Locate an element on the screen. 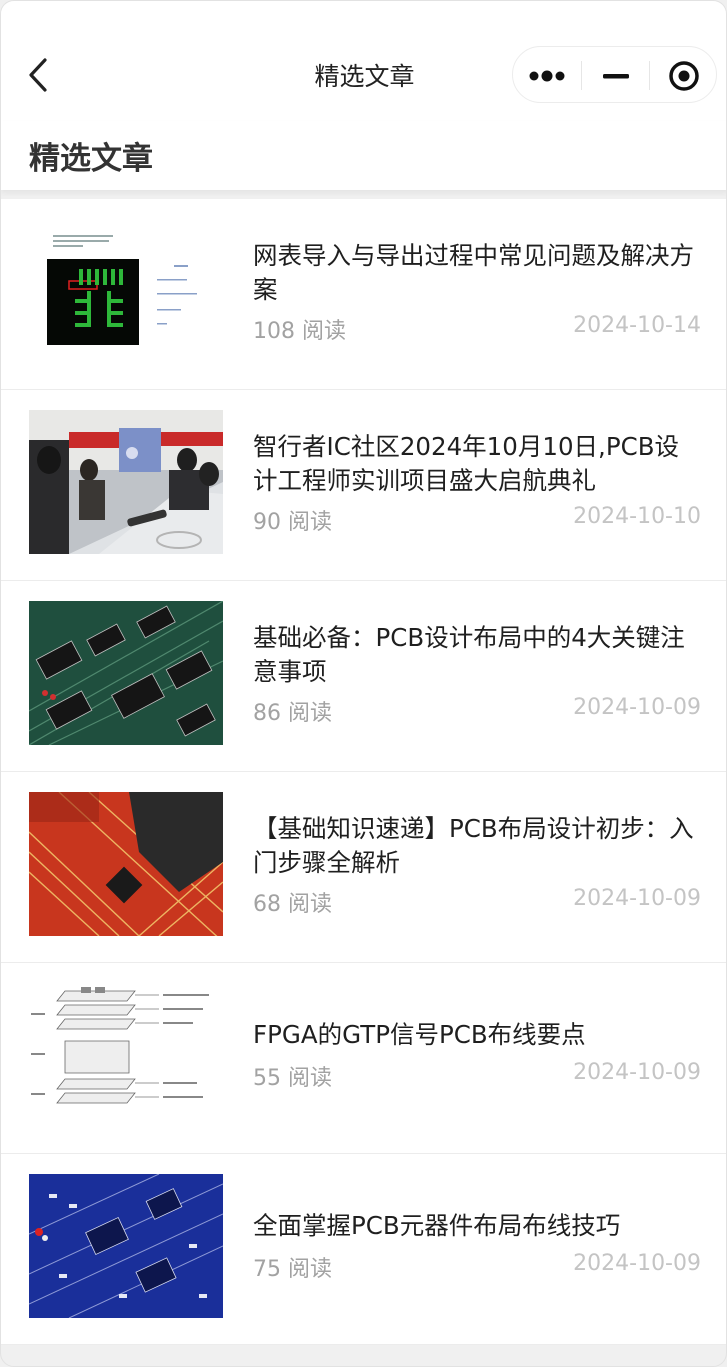  read-count: 68 阅读 is located at coordinates (292, 904).